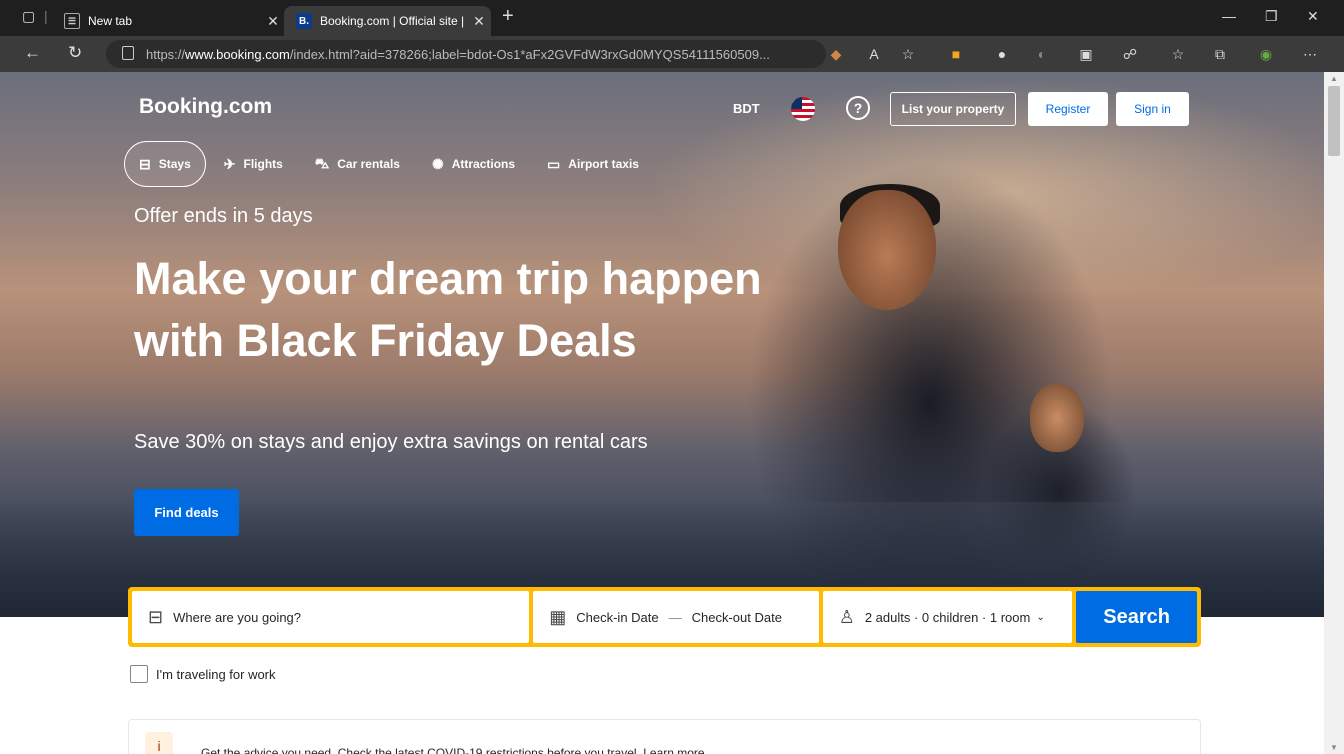  What do you see at coordinates (1271, 16) in the screenshot?
I see `restore-icon: ❐` at bounding box center [1271, 16].